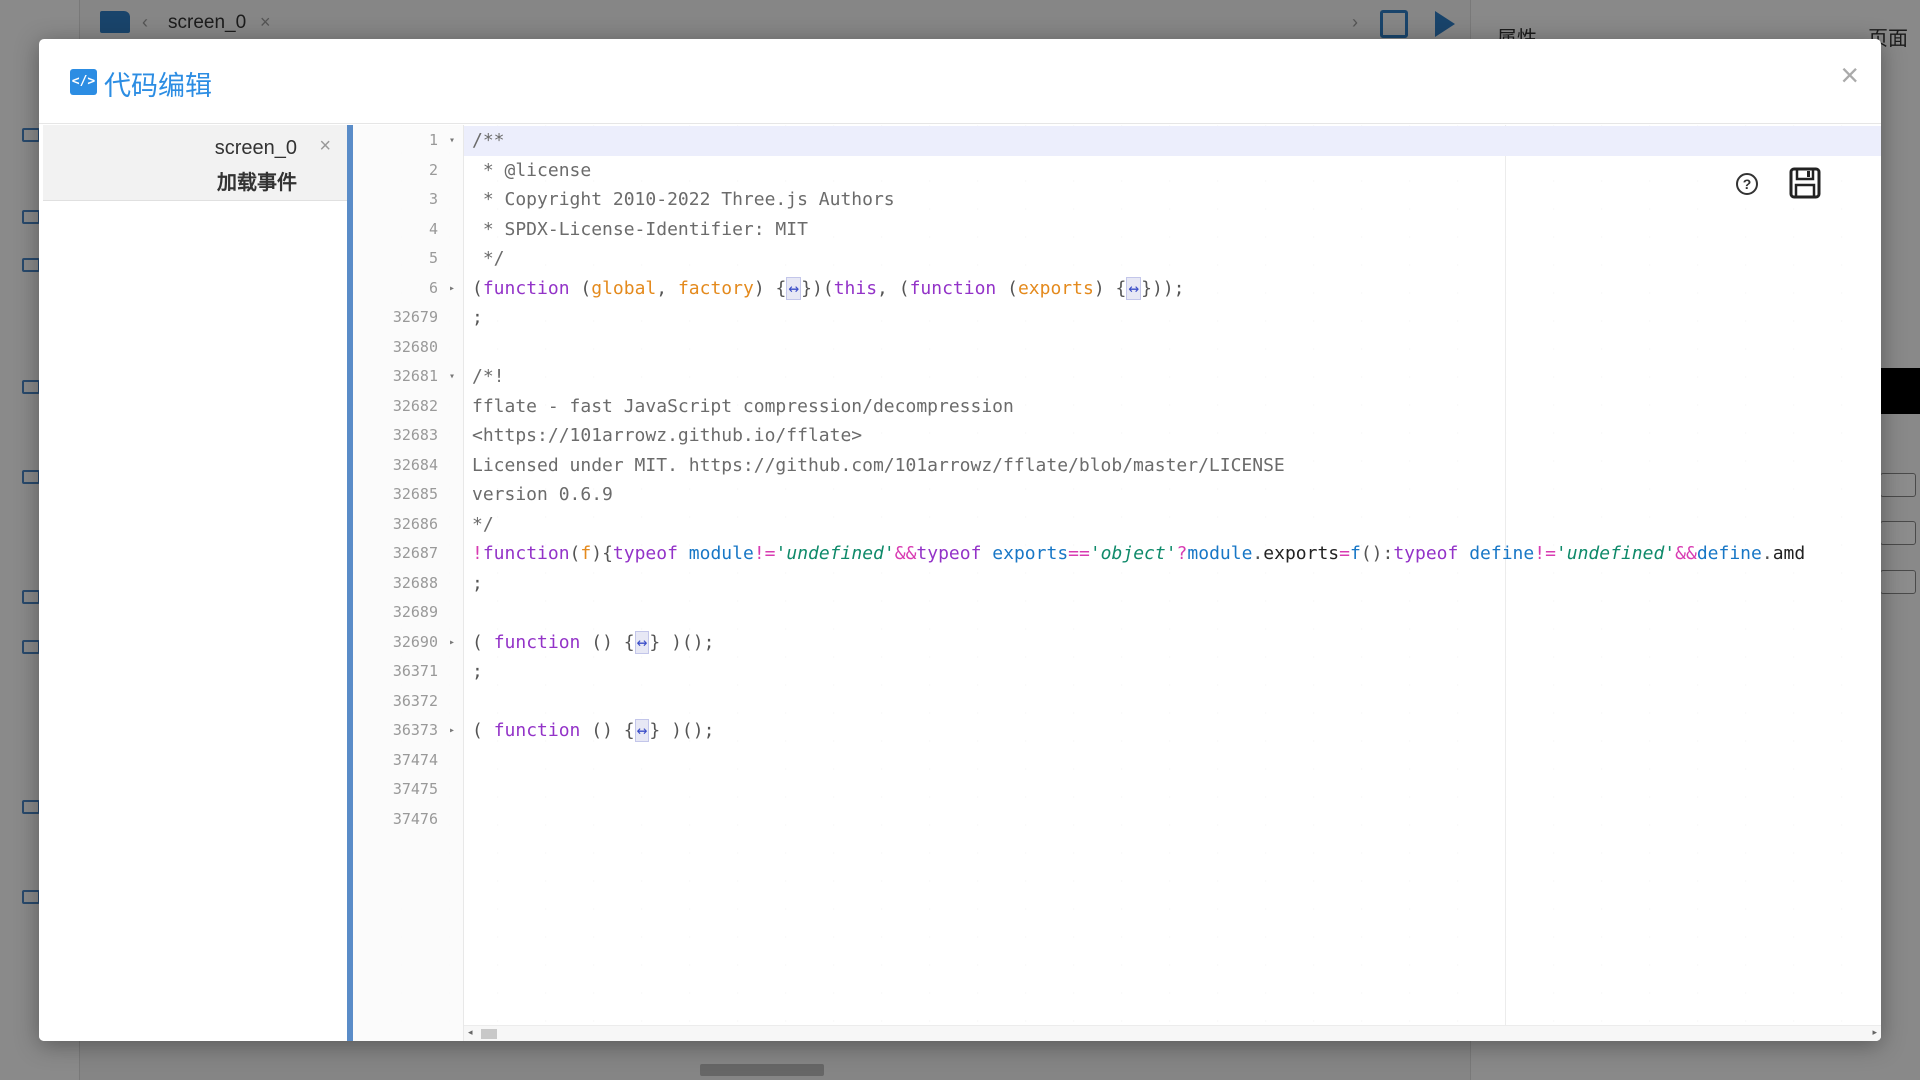  Describe the element at coordinates (1747, 184) in the screenshot. I see `help-circle-icon: ?` at that location.